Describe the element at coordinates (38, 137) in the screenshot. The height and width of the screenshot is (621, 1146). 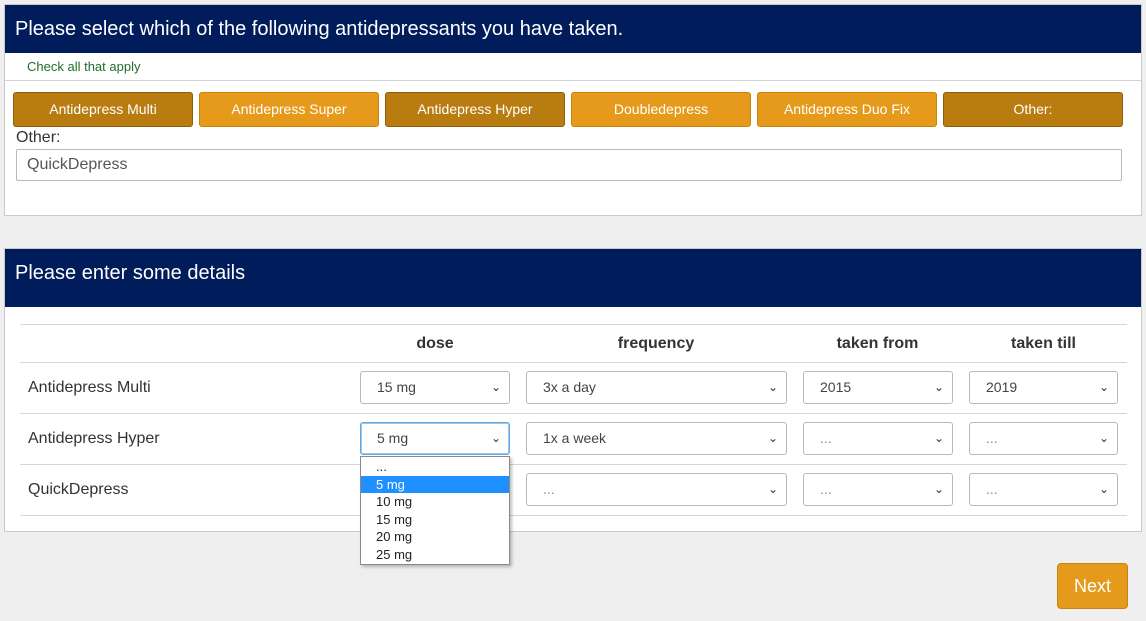
I see `other-field-label: Other:` at that location.